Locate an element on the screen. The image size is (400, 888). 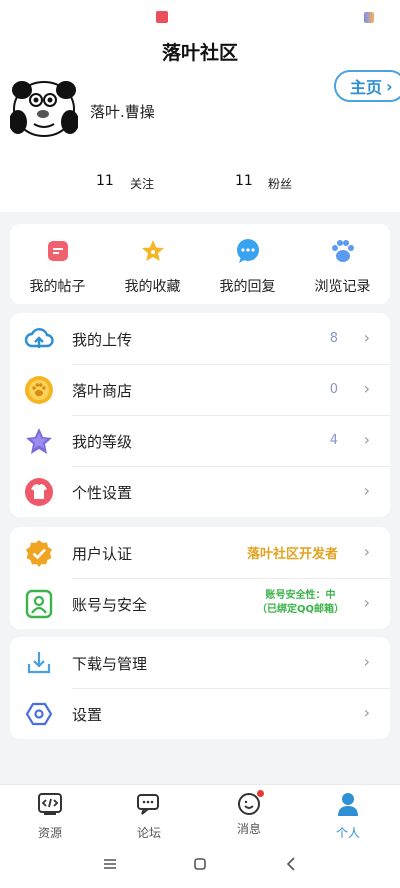
tab-label: 资源 is located at coordinates (49, 833).